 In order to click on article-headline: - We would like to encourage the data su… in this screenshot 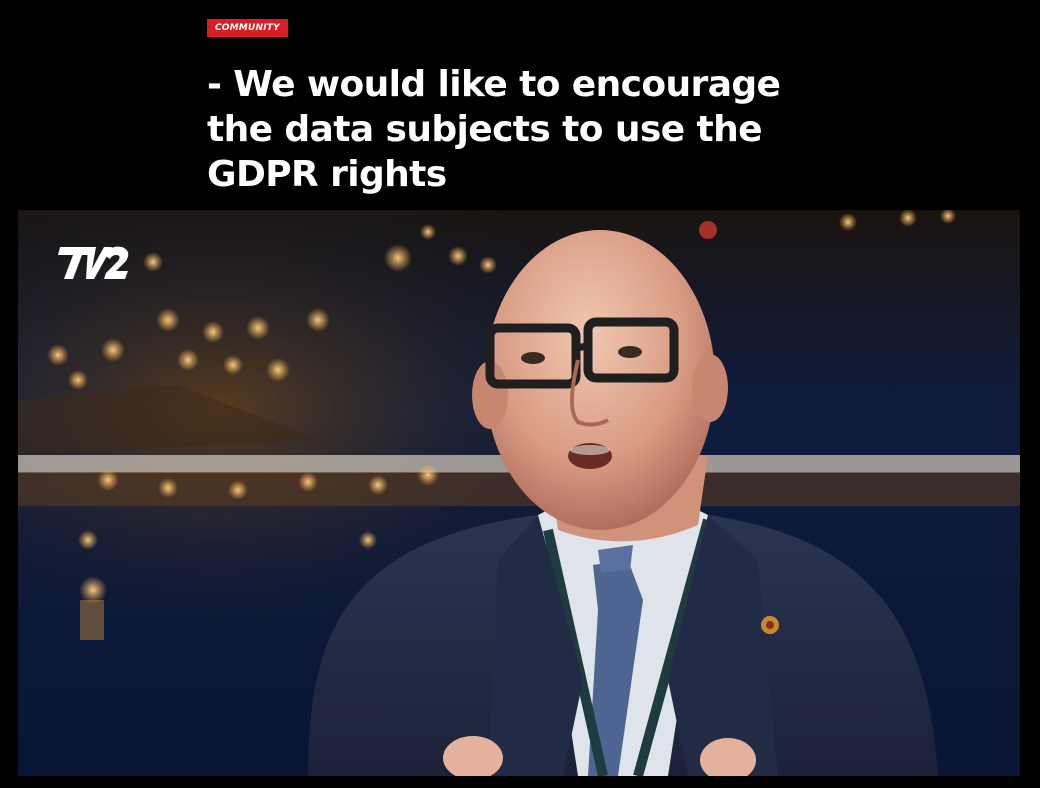, I will do `click(517, 129)`.